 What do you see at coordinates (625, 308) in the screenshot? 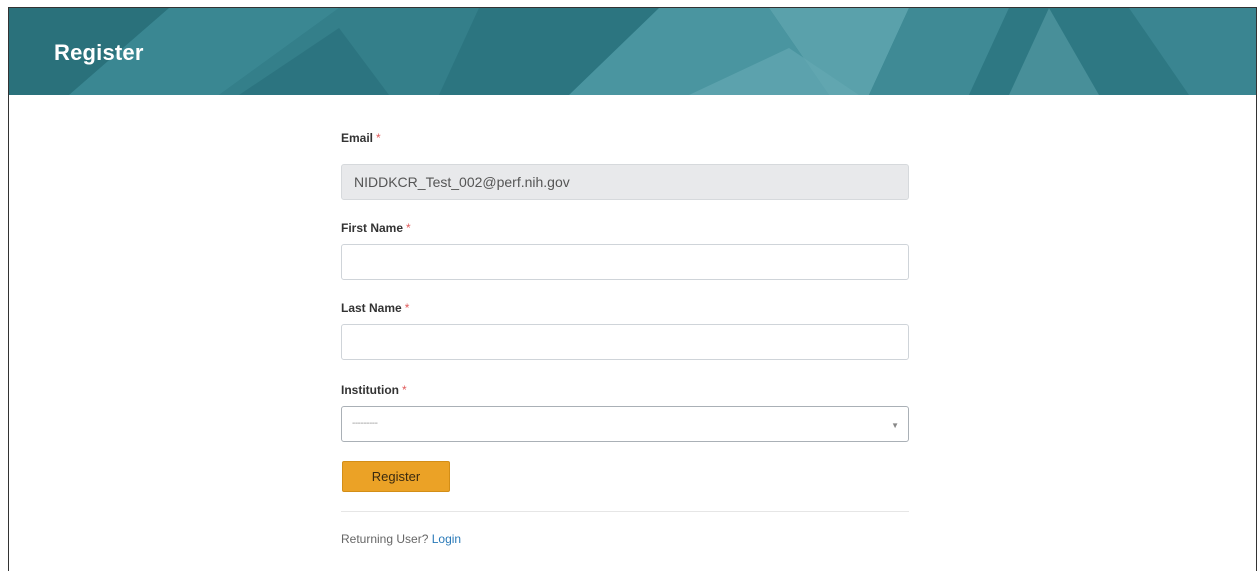
I see `last-name-label: Last Name *` at bounding box center [625, 308].